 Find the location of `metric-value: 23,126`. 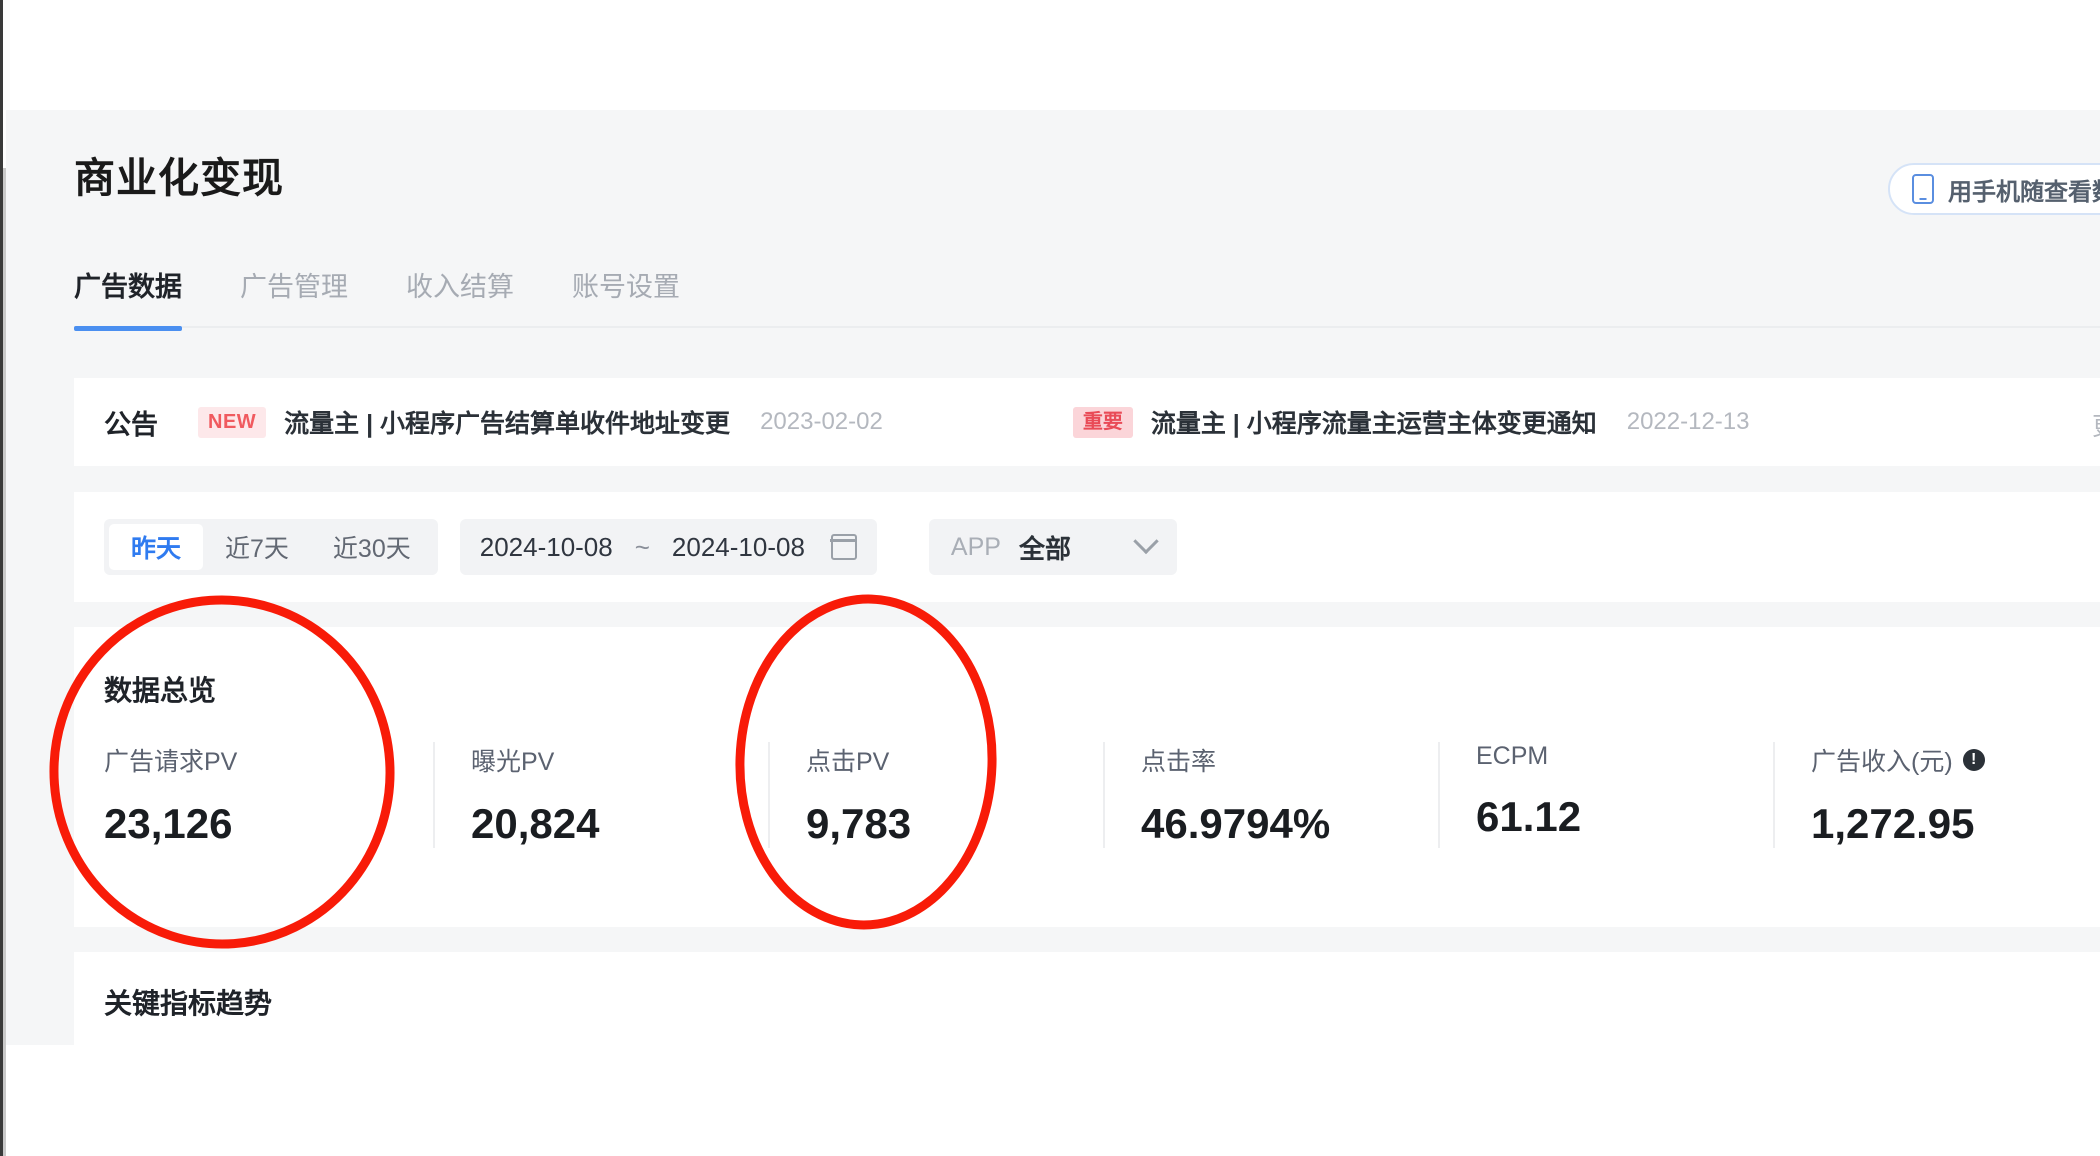

metric-value: 23,126 is located at coordinates (168, 823).